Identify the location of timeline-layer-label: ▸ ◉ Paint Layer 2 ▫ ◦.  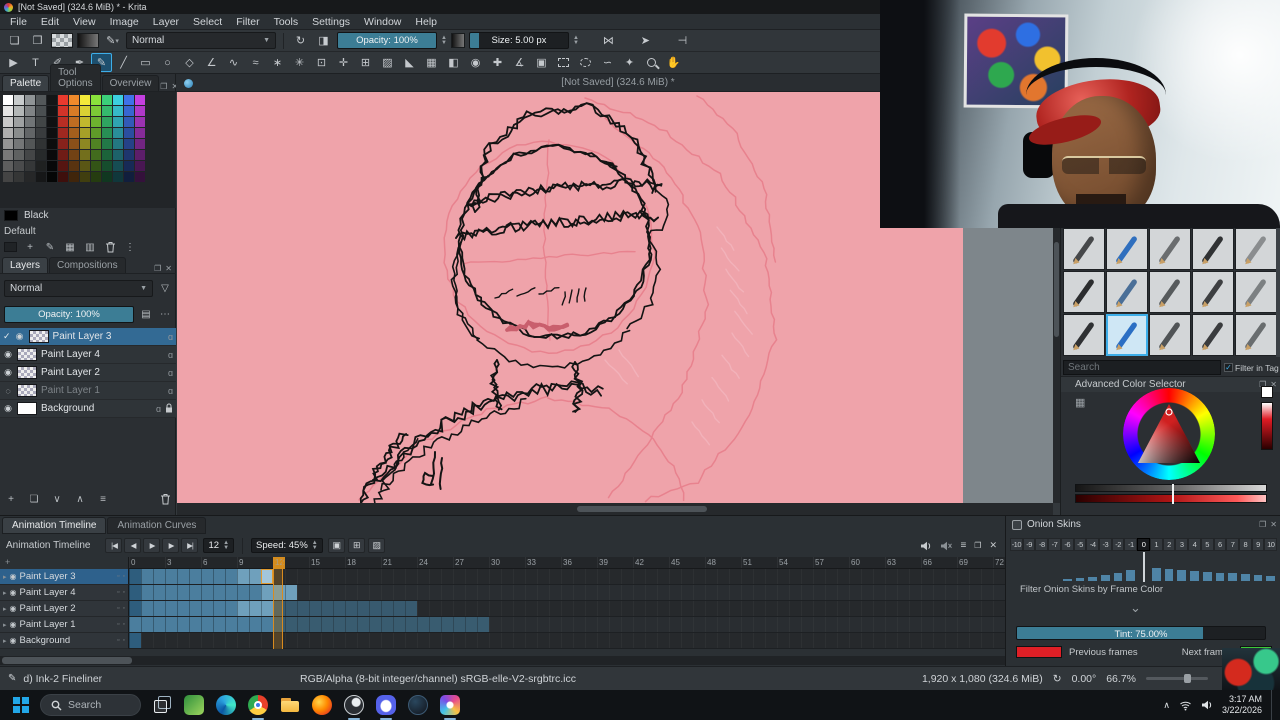
(64, 609).